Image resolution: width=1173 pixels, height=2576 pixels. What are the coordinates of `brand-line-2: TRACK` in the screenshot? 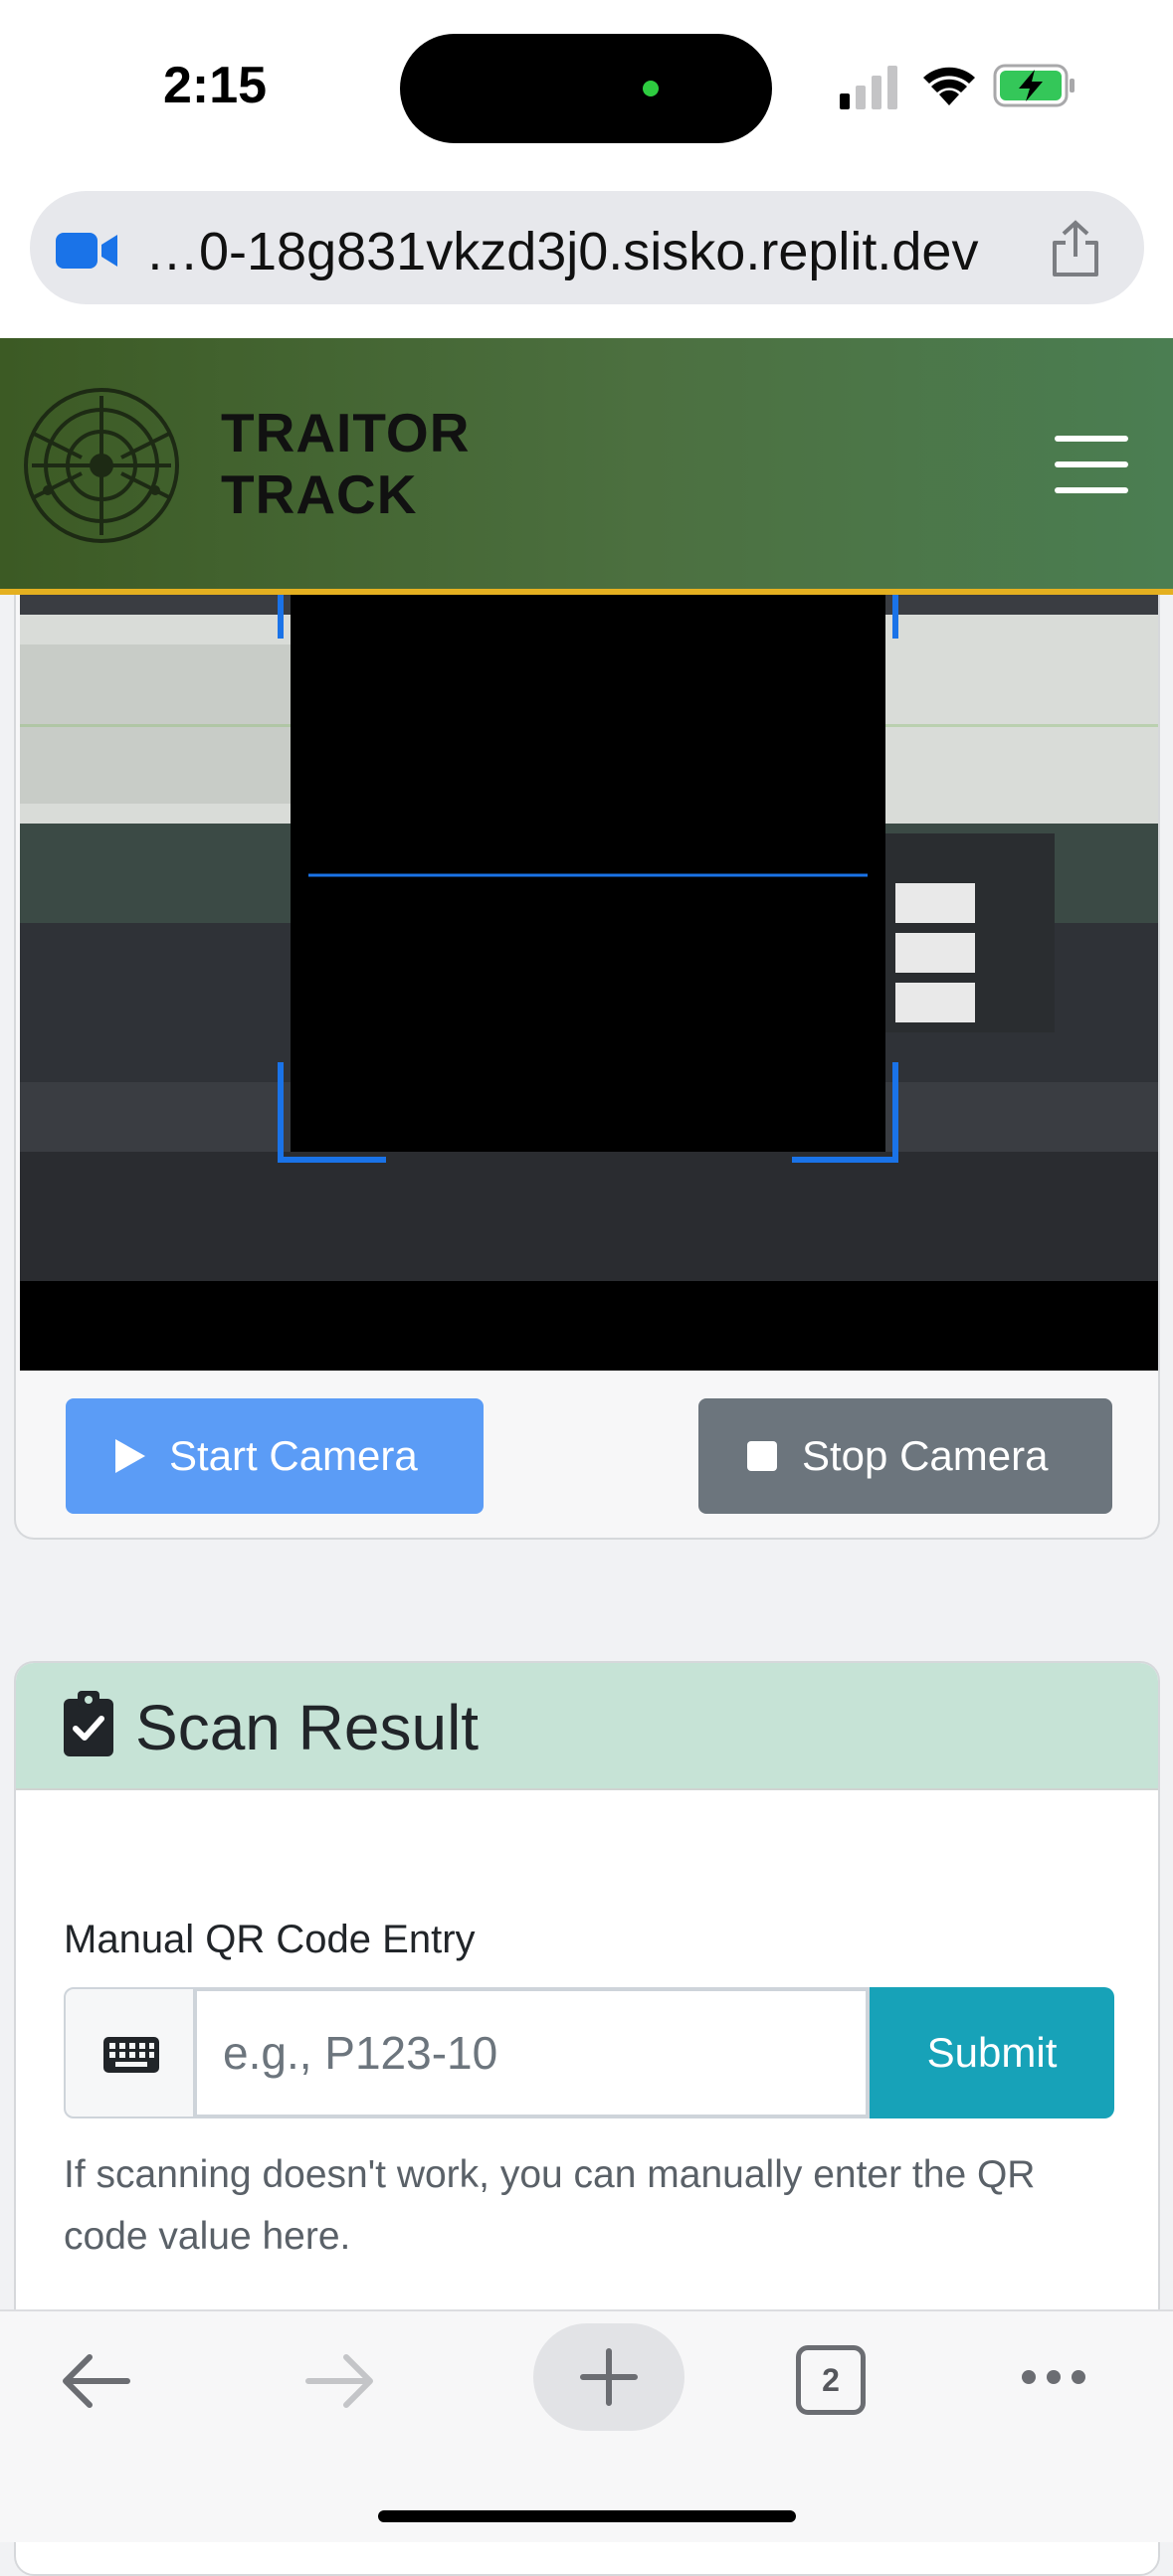 It's located at (320, 494).